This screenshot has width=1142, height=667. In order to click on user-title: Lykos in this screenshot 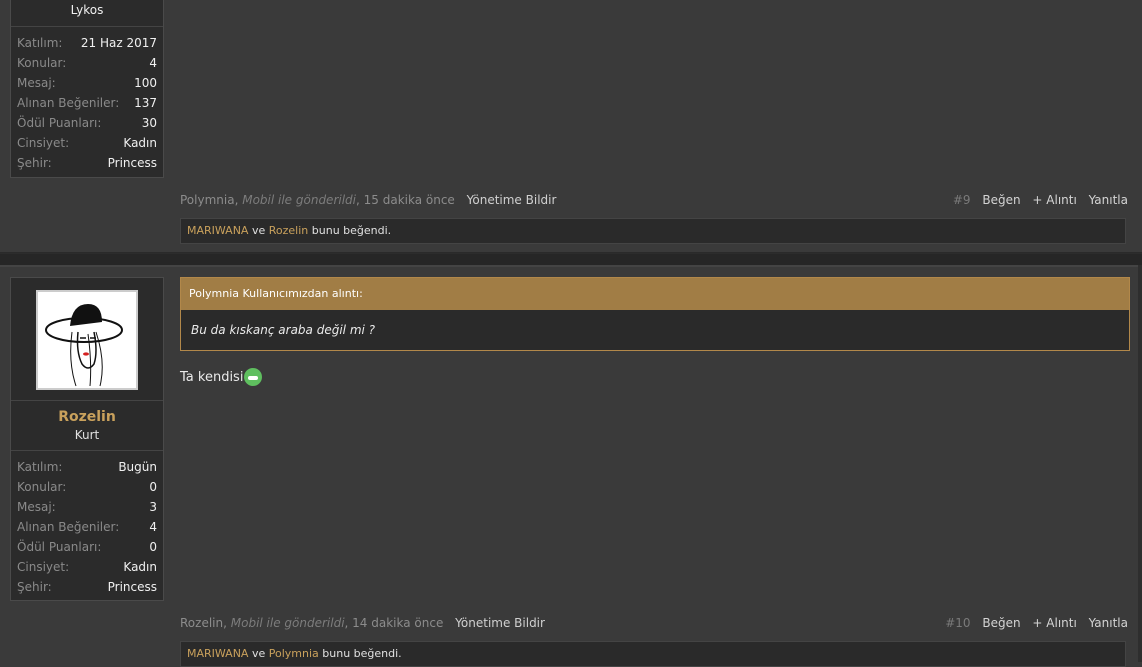, I will do `click(87, 10)`.